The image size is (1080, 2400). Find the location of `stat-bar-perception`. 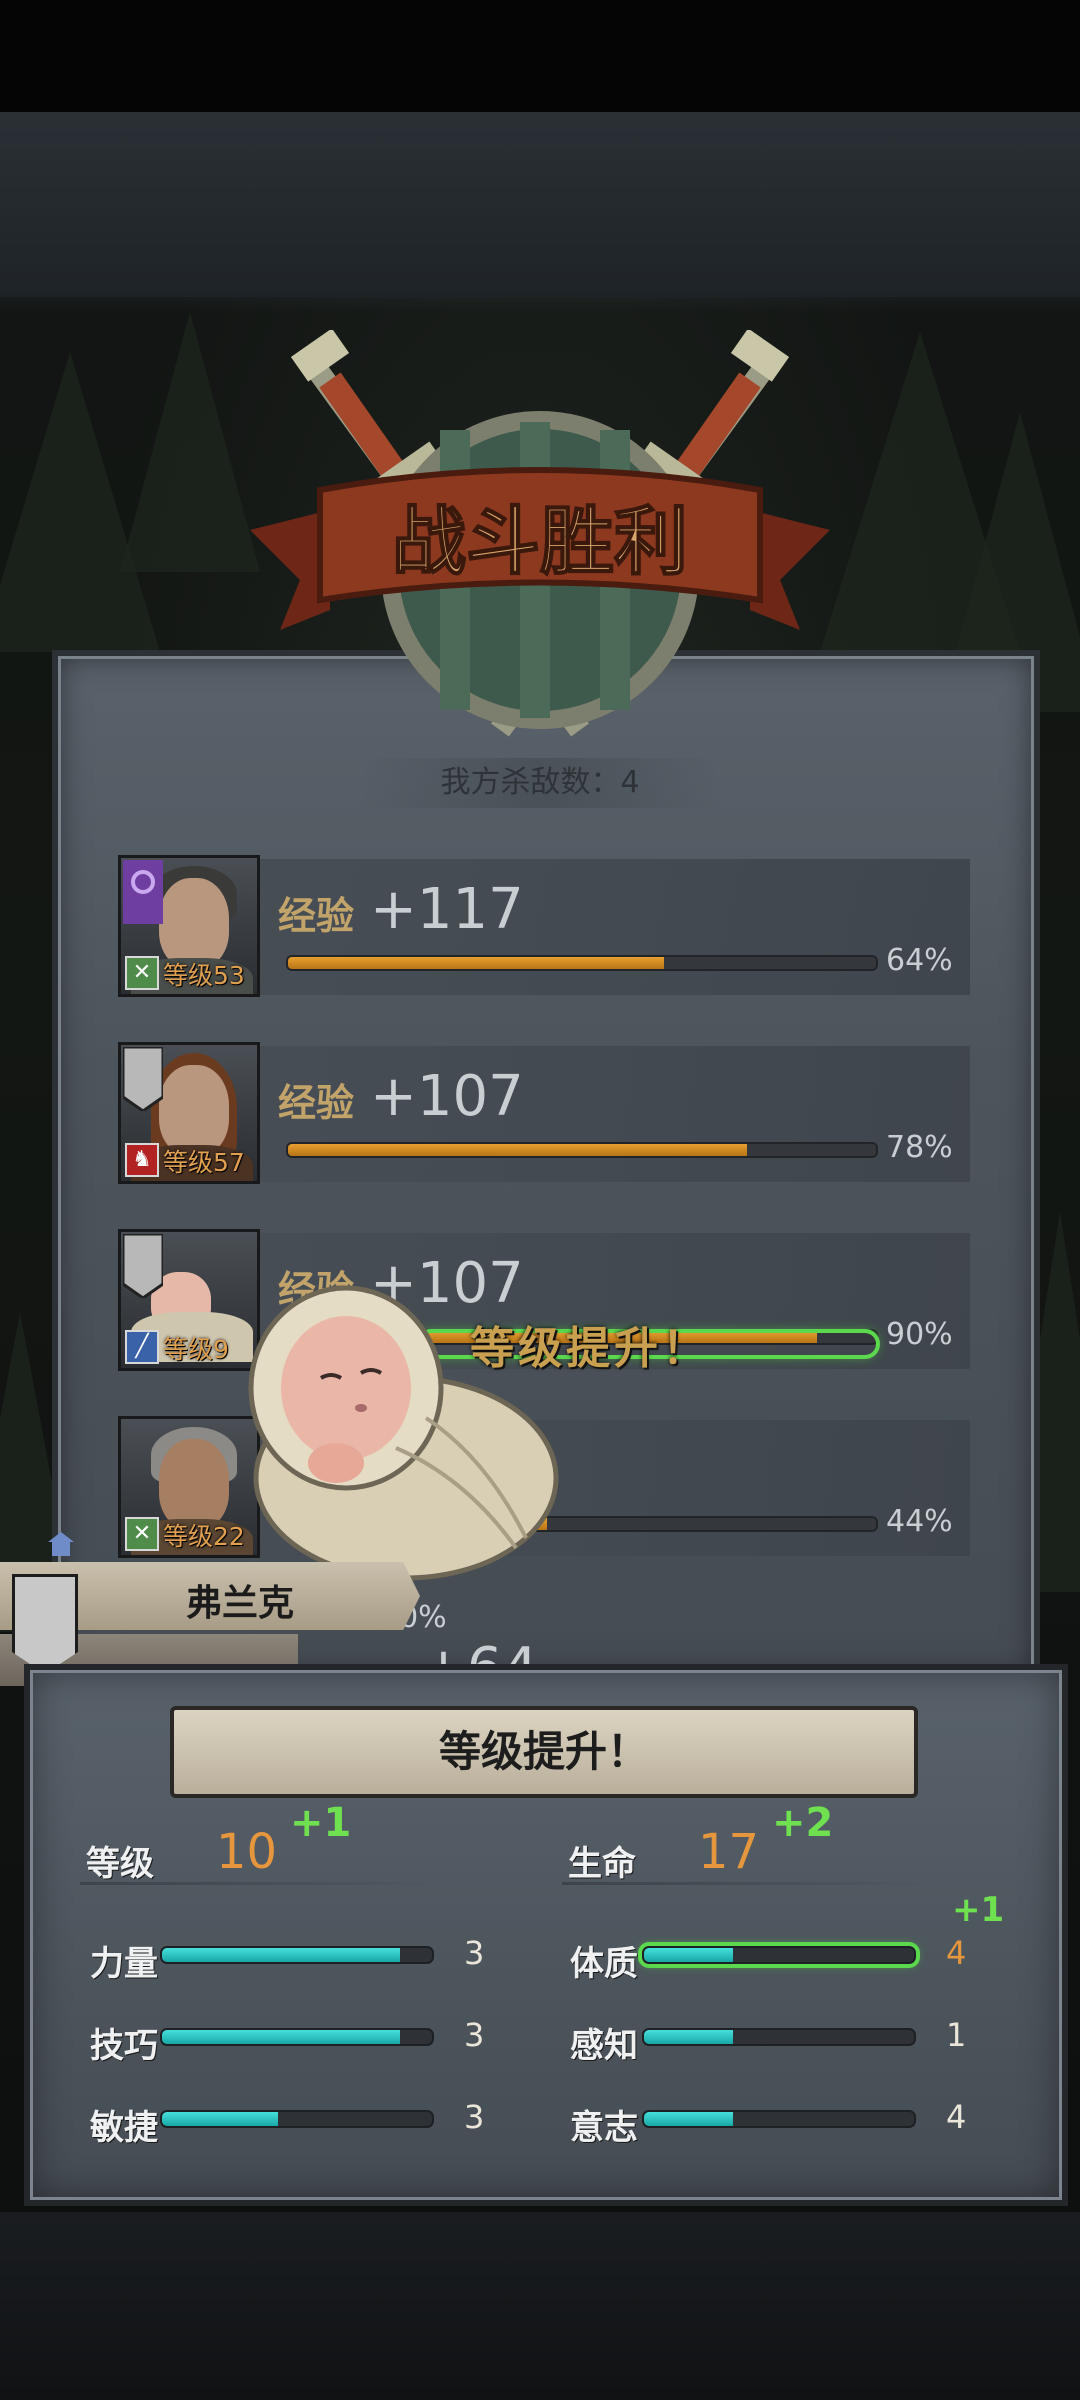

stat-bar-perception is located at coordinates (779, 2037).